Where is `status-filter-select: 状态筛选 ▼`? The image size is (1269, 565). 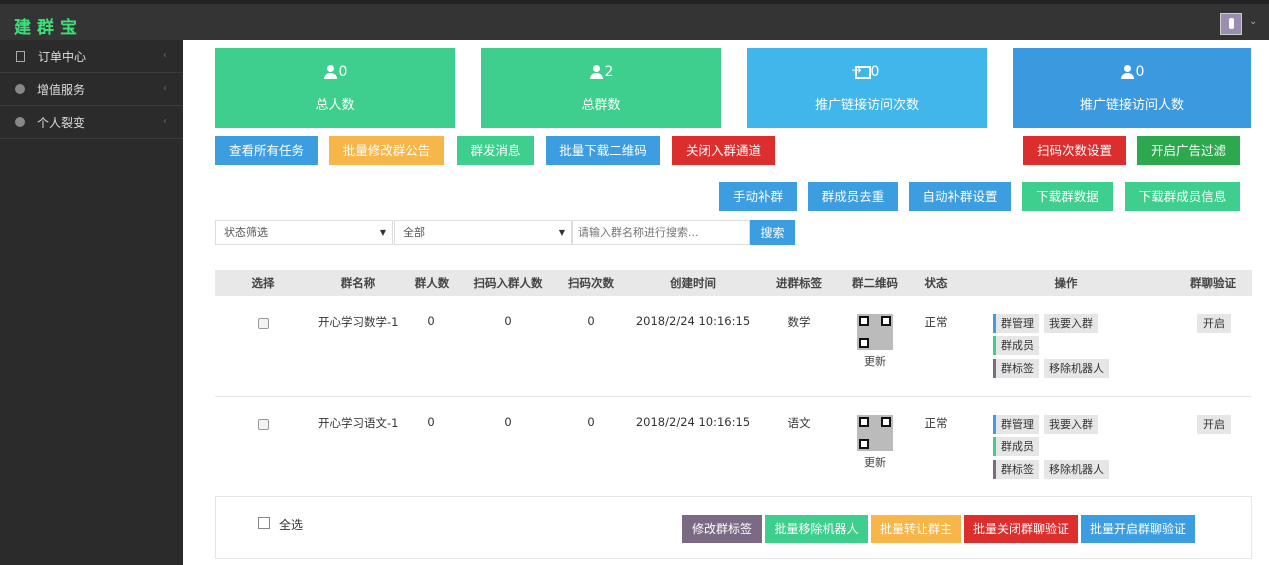 status-filter-select: 状态筛选 ▼ is located at coordinates (304, 232).